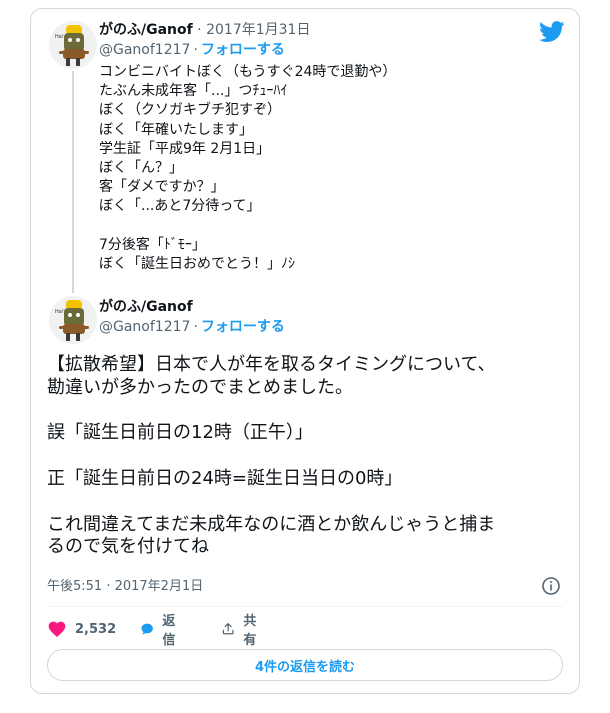 The height and width of the screenshot is (713, 610). I want to click on like-count: 2,532, so click(96, 629).